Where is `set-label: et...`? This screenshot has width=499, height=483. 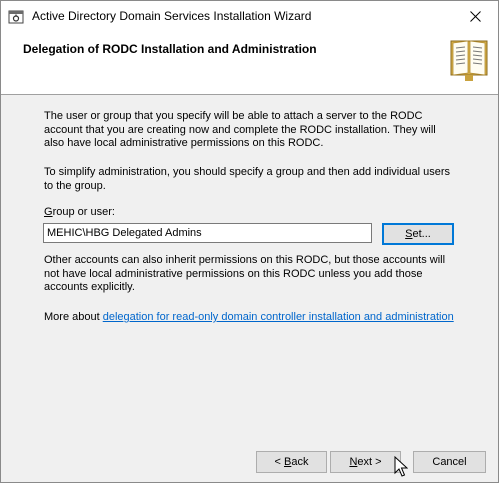
set-label: et... is located at coordinates (421, 234).